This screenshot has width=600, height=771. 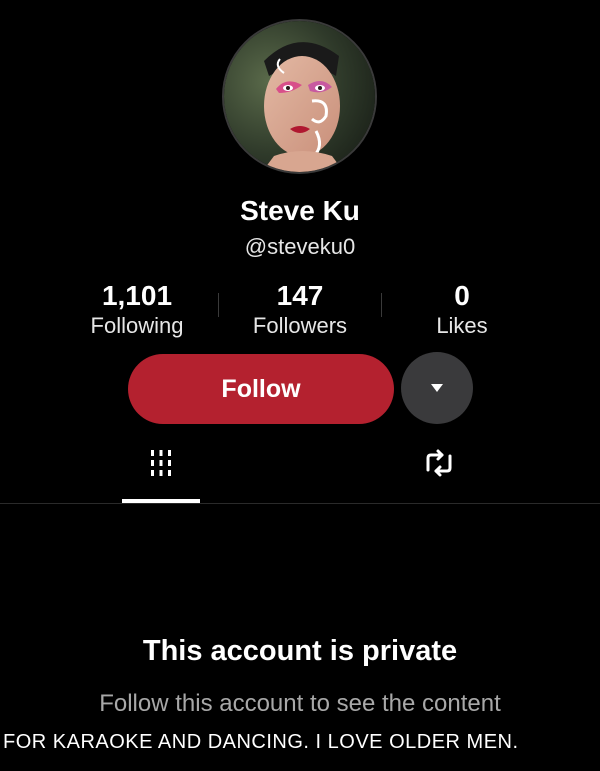 I want to click on followers-count: 147, so click(x=300, y=295).